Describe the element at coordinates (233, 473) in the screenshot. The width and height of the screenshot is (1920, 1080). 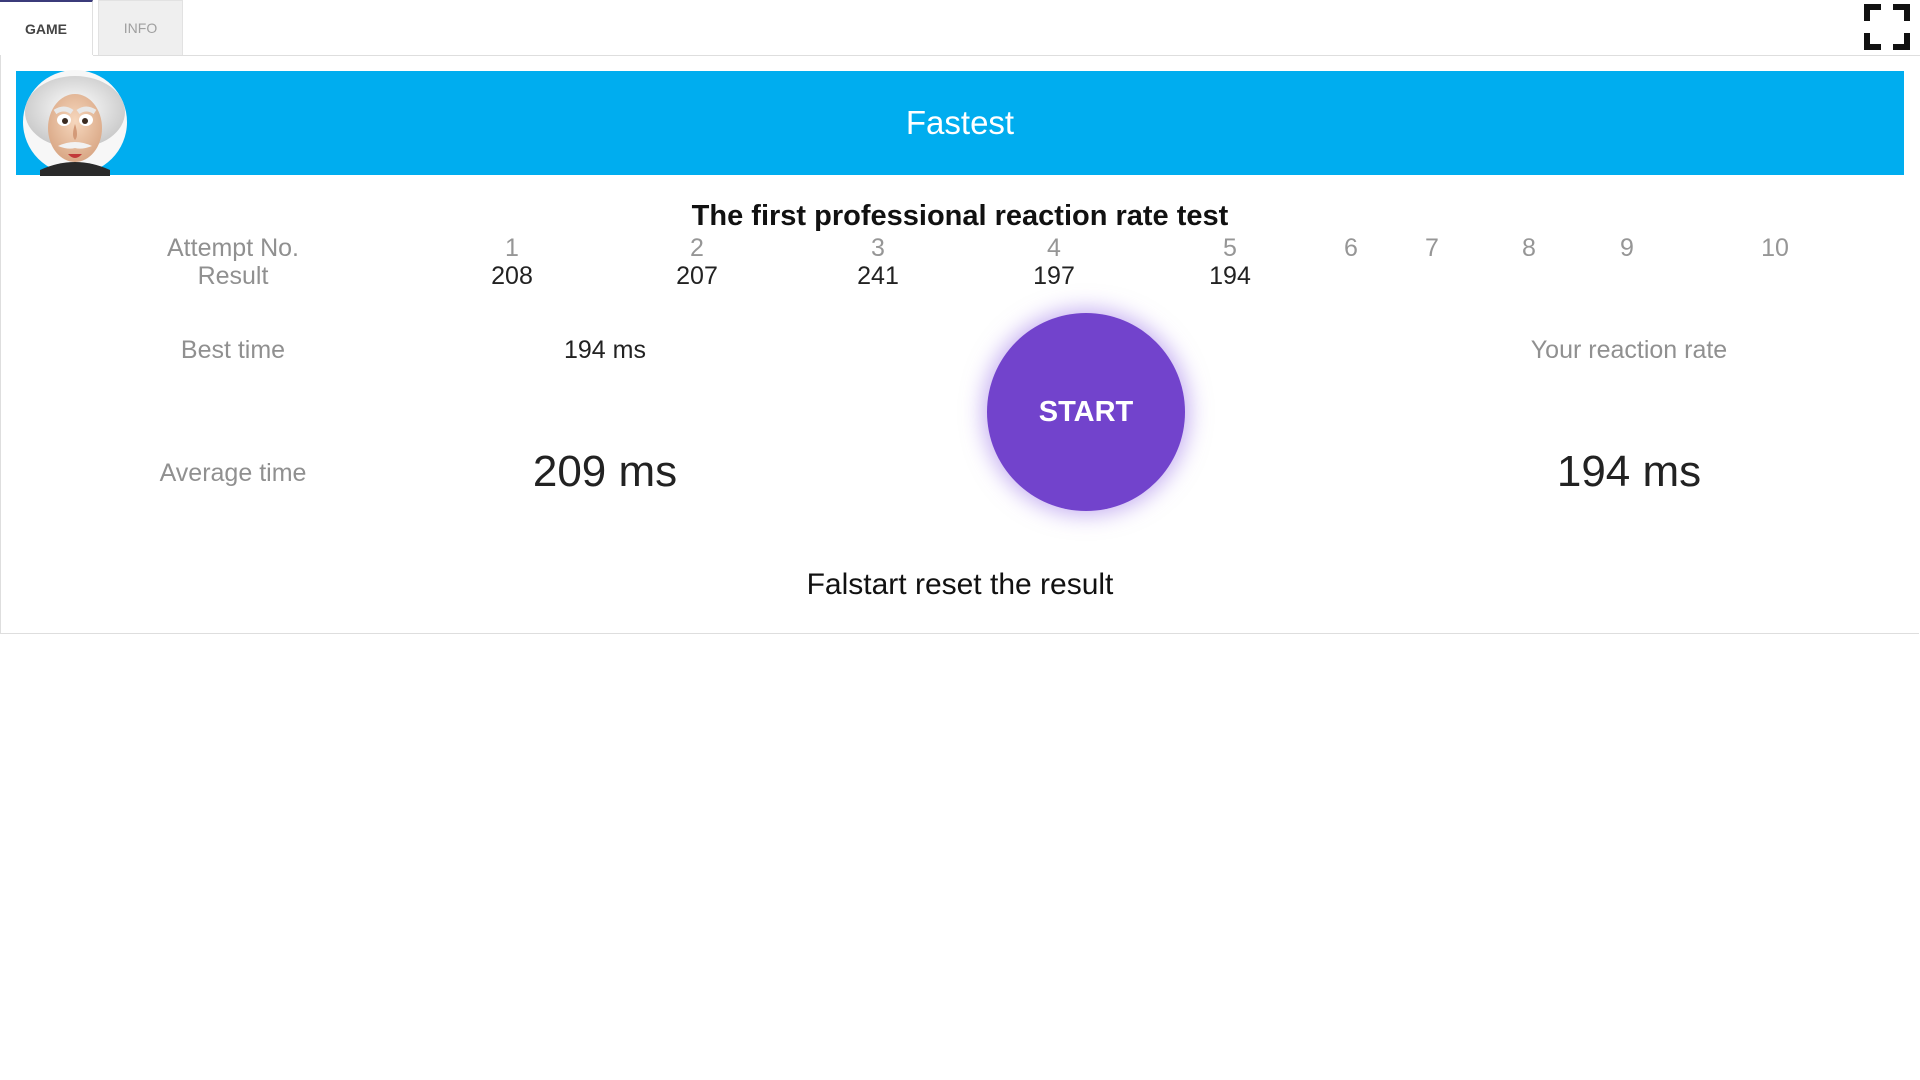
I see `average-time-label: Average time` at that location.